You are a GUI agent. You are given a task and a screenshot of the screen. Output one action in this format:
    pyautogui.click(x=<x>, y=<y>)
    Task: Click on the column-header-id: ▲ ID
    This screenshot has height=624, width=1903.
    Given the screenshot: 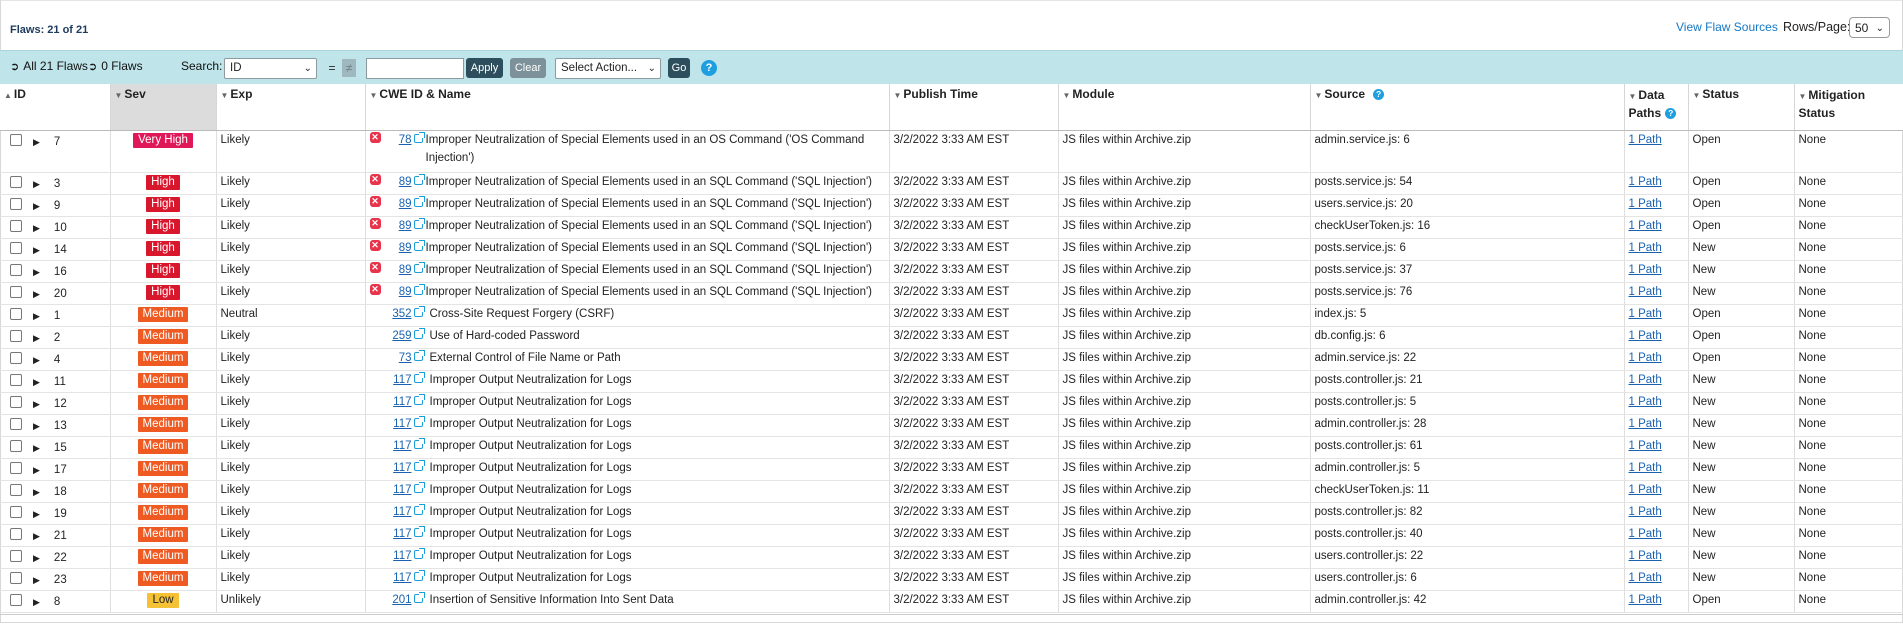 What is the action you would take?
    pyautogui.click(x=55, y=107)
    